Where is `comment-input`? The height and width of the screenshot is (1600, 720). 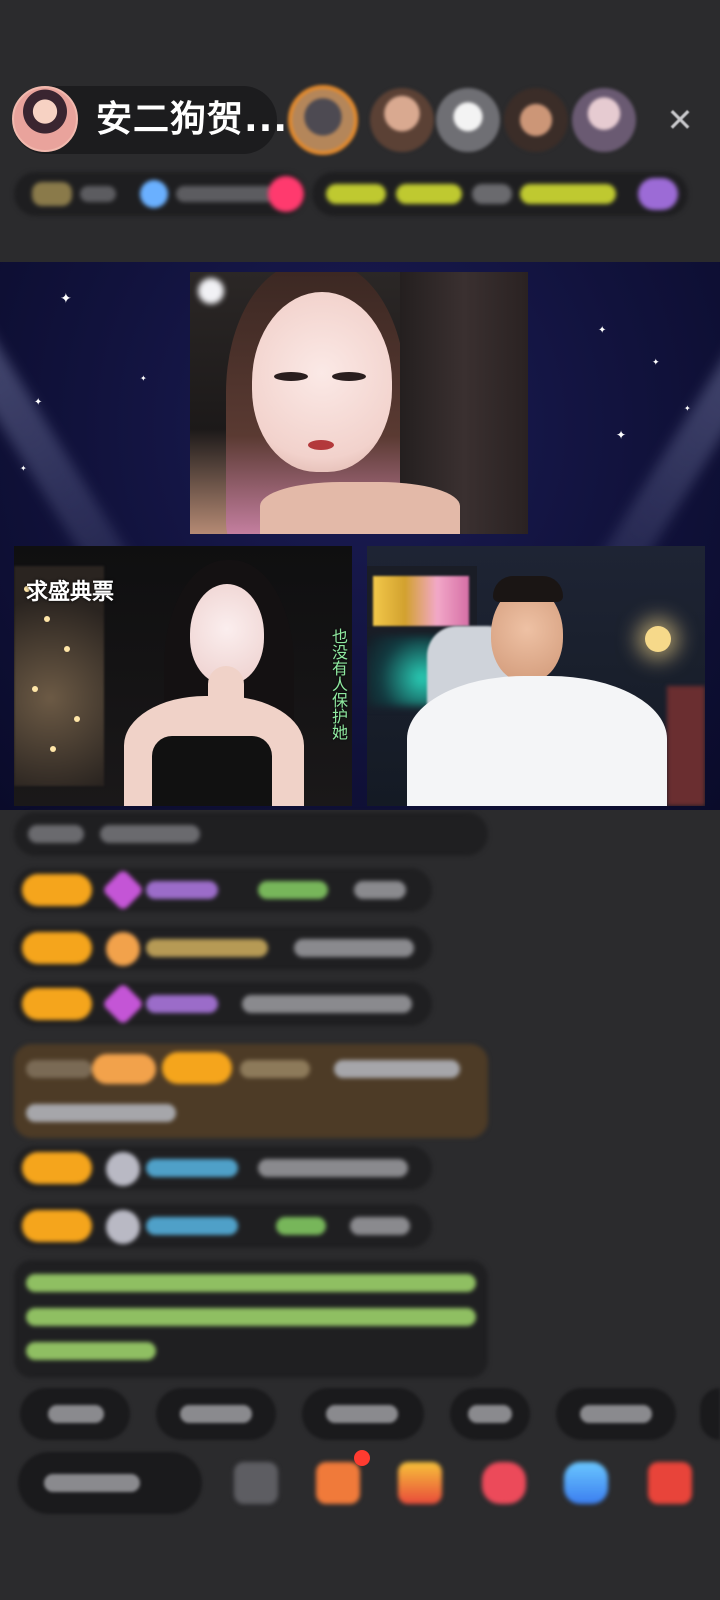
comment-input is located at coordinates (110, 1483).